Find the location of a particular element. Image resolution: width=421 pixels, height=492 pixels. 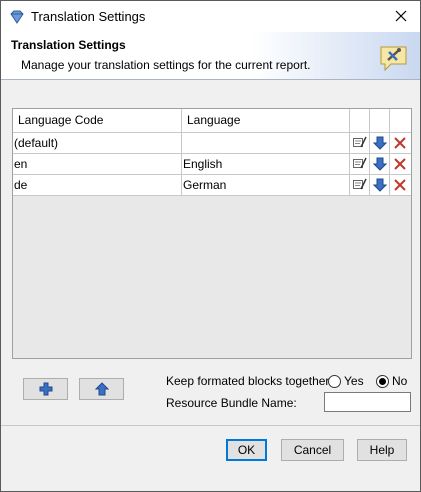

radio-selected-dot is located at coordinates (382, 381).